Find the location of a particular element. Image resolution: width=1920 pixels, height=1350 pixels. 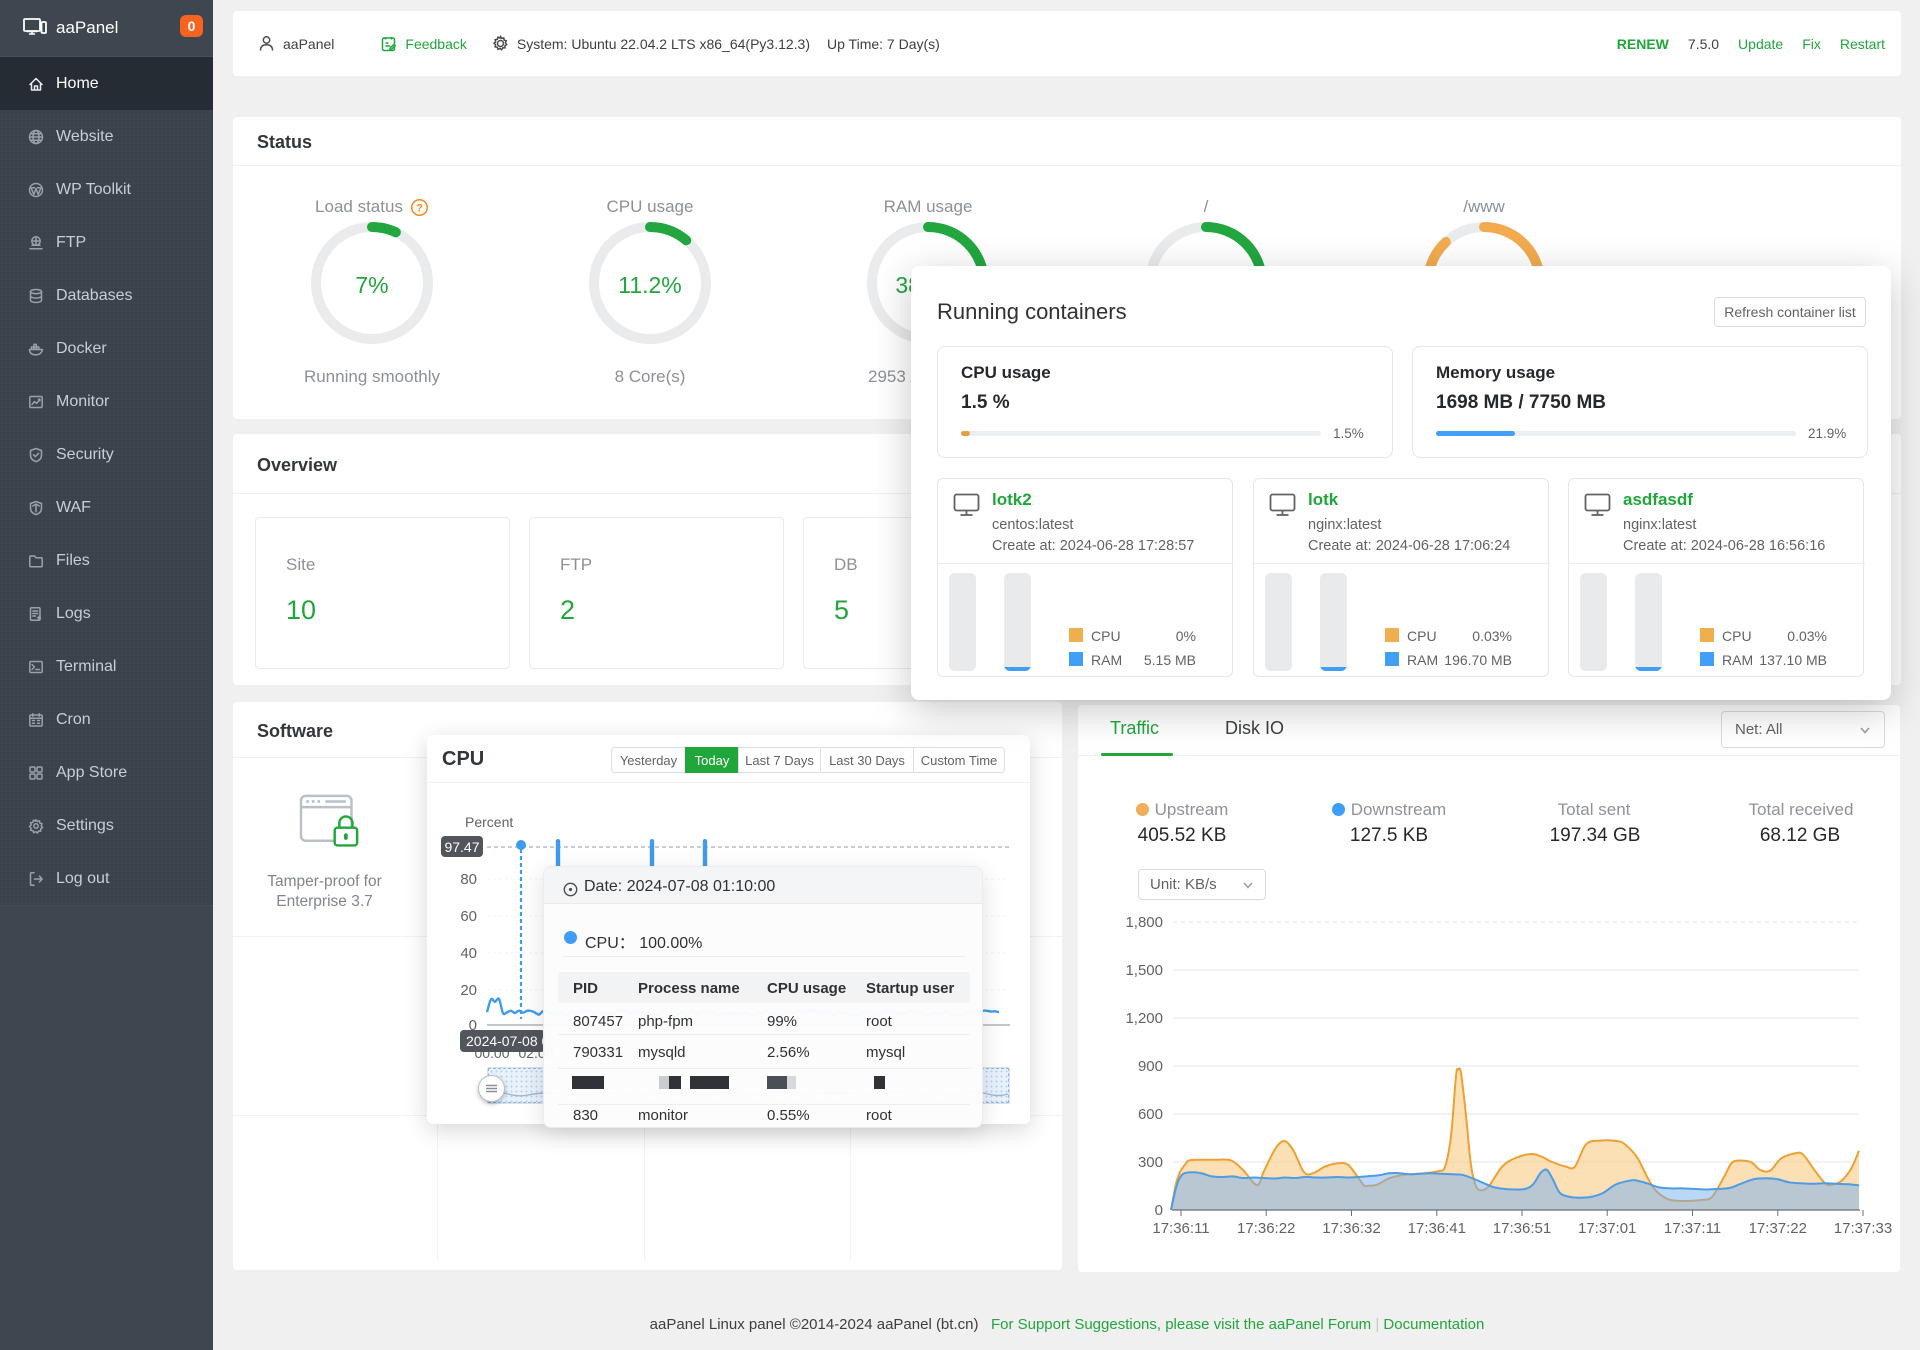

svg-text: 1,200 is located at coordinates (1144, 1018).